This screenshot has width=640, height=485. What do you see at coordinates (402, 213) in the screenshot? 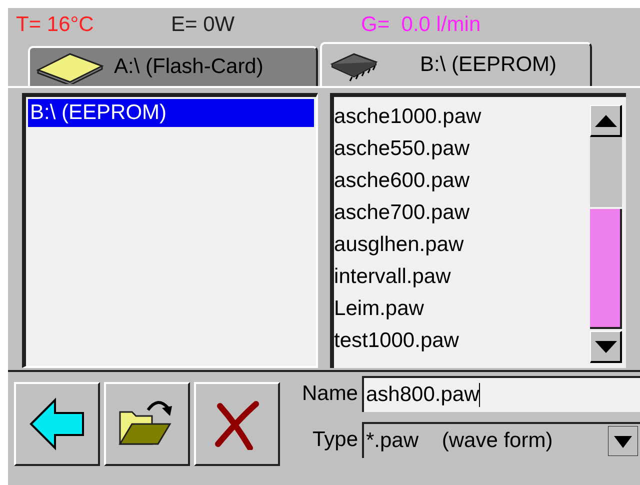
I see `file-item: asche700.paw` at bounding box center [402, 213].